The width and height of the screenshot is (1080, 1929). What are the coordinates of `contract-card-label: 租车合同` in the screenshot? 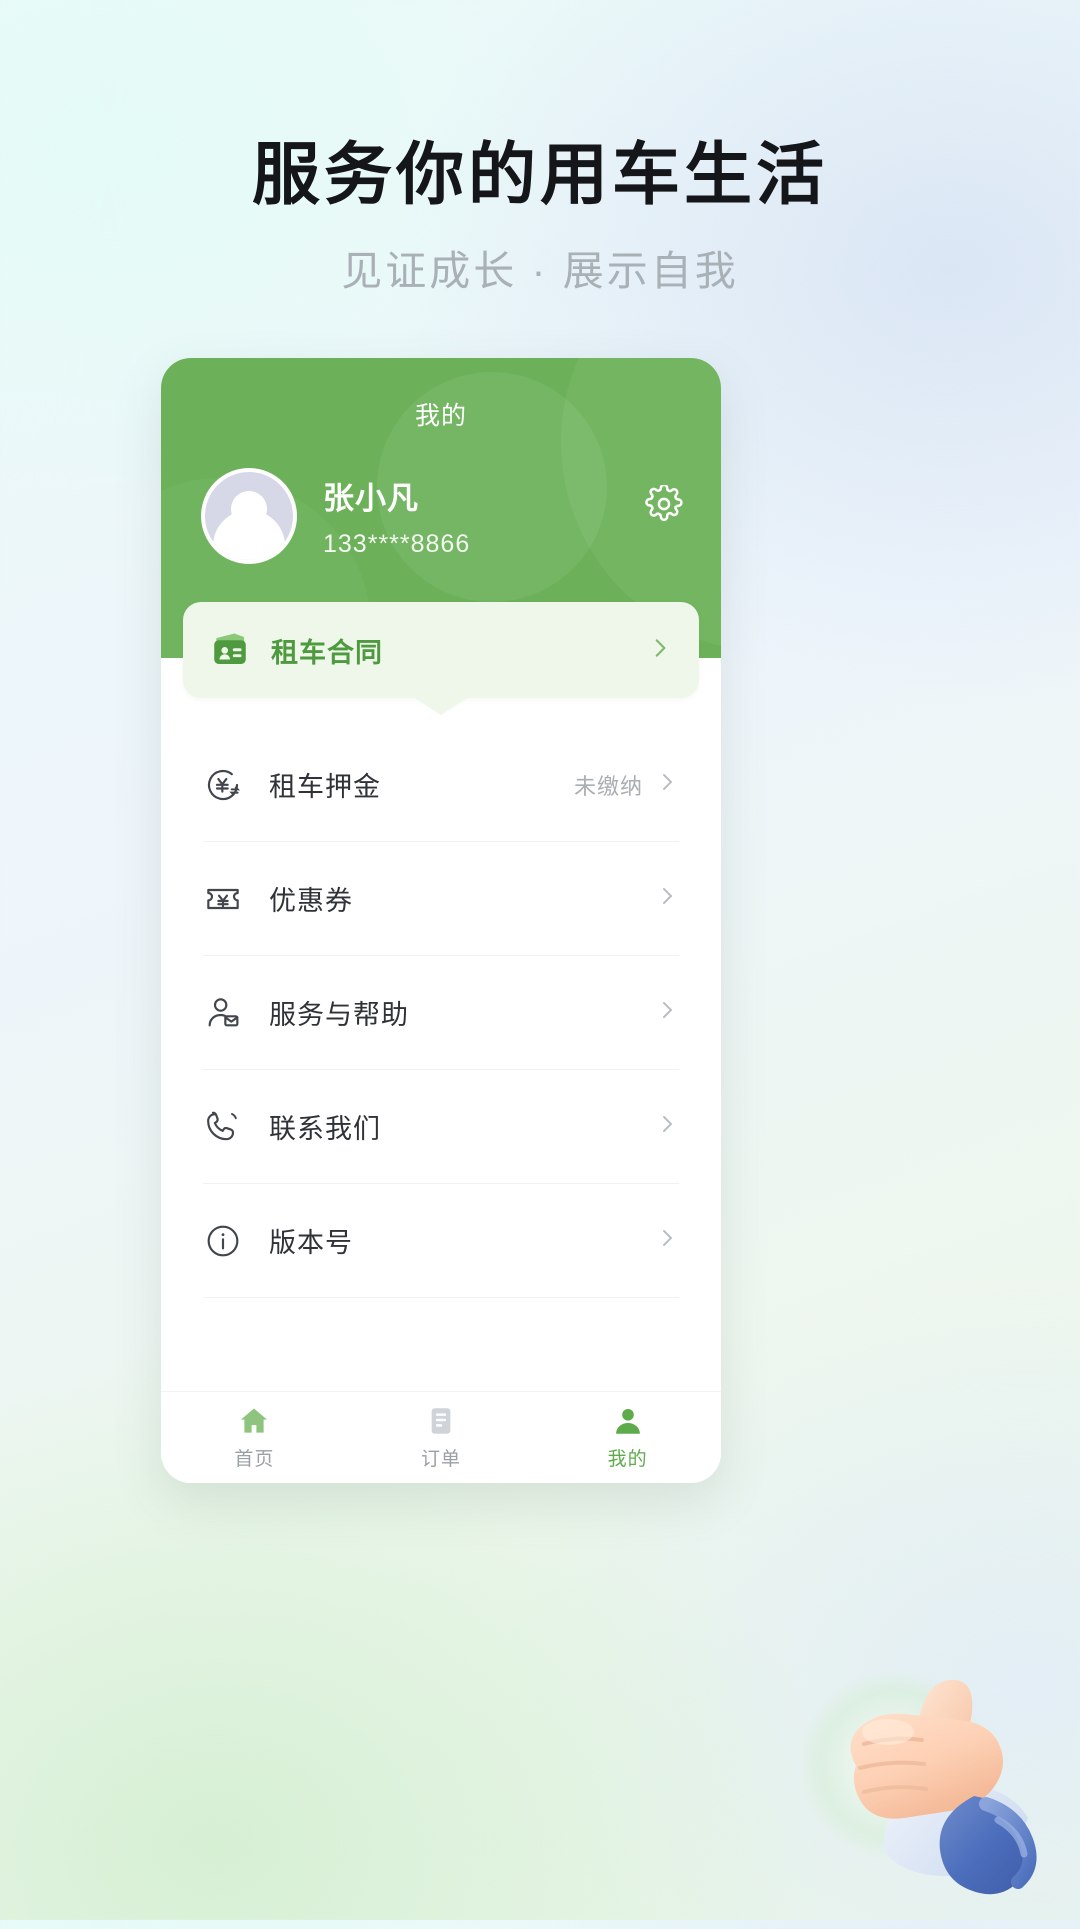 It's located at (327, 652).